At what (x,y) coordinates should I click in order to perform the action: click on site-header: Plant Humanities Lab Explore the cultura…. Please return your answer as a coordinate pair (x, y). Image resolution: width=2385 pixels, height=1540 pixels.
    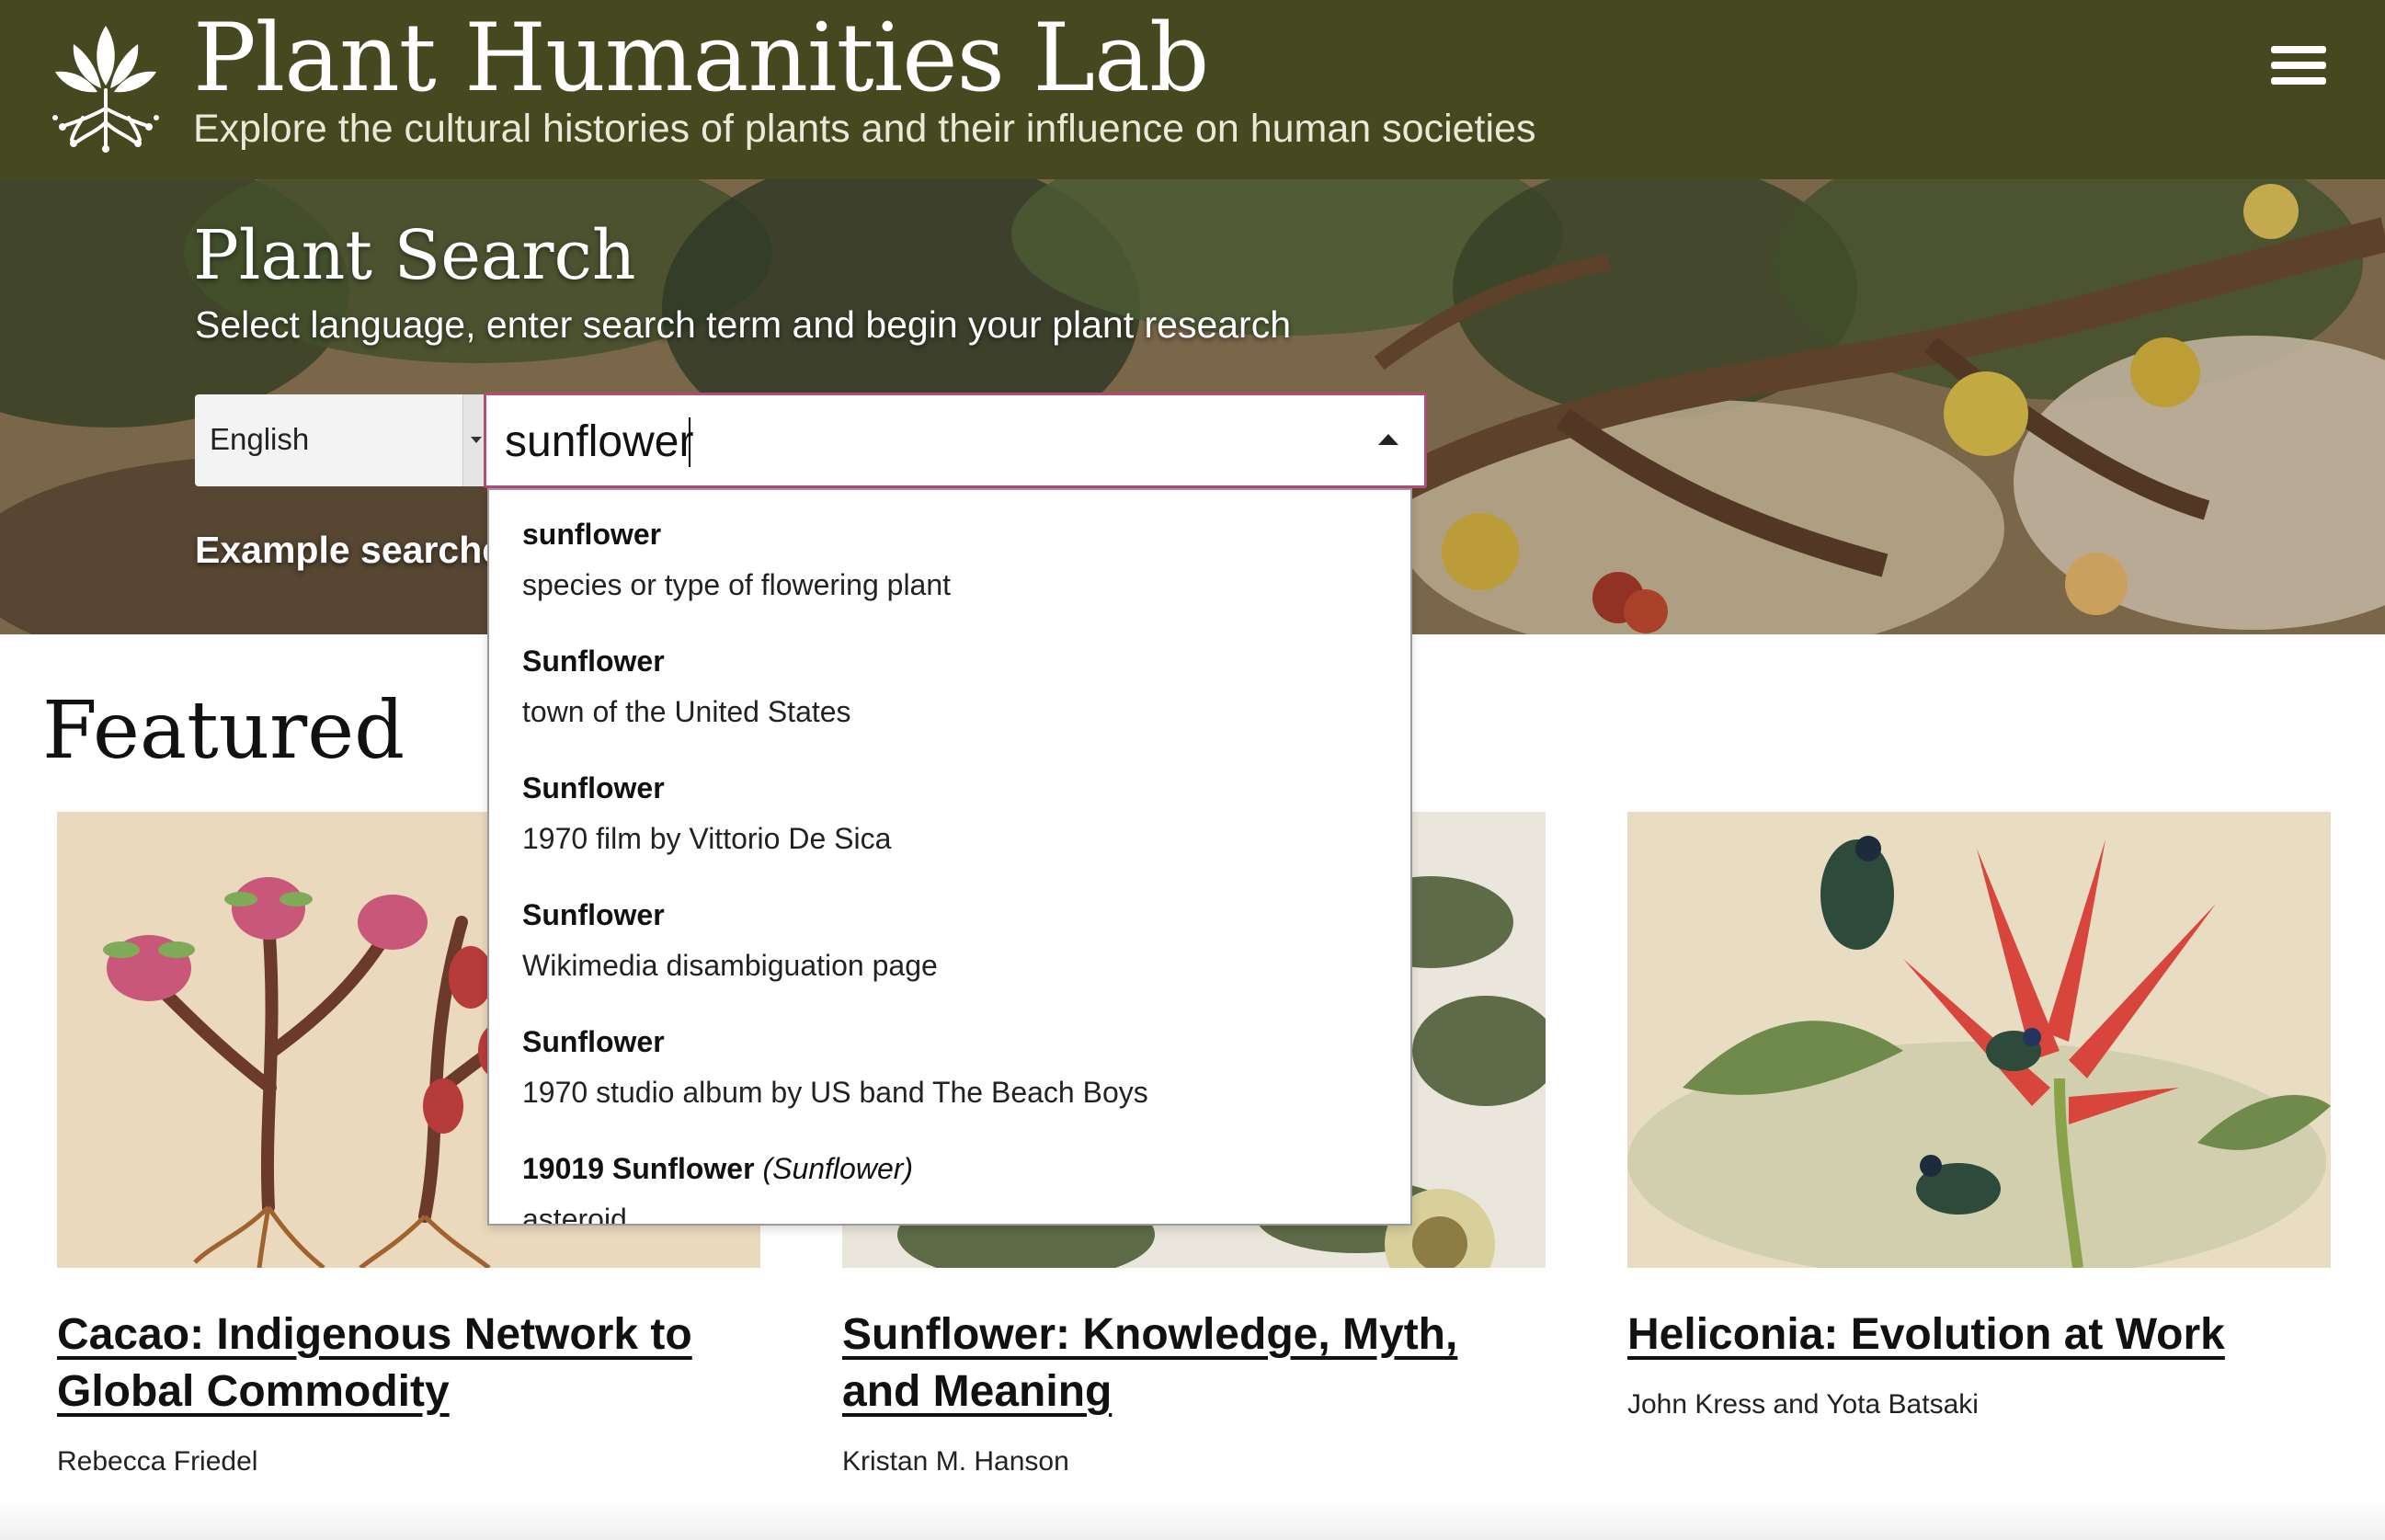
    Looking at the image, I should click on (1192, 89).